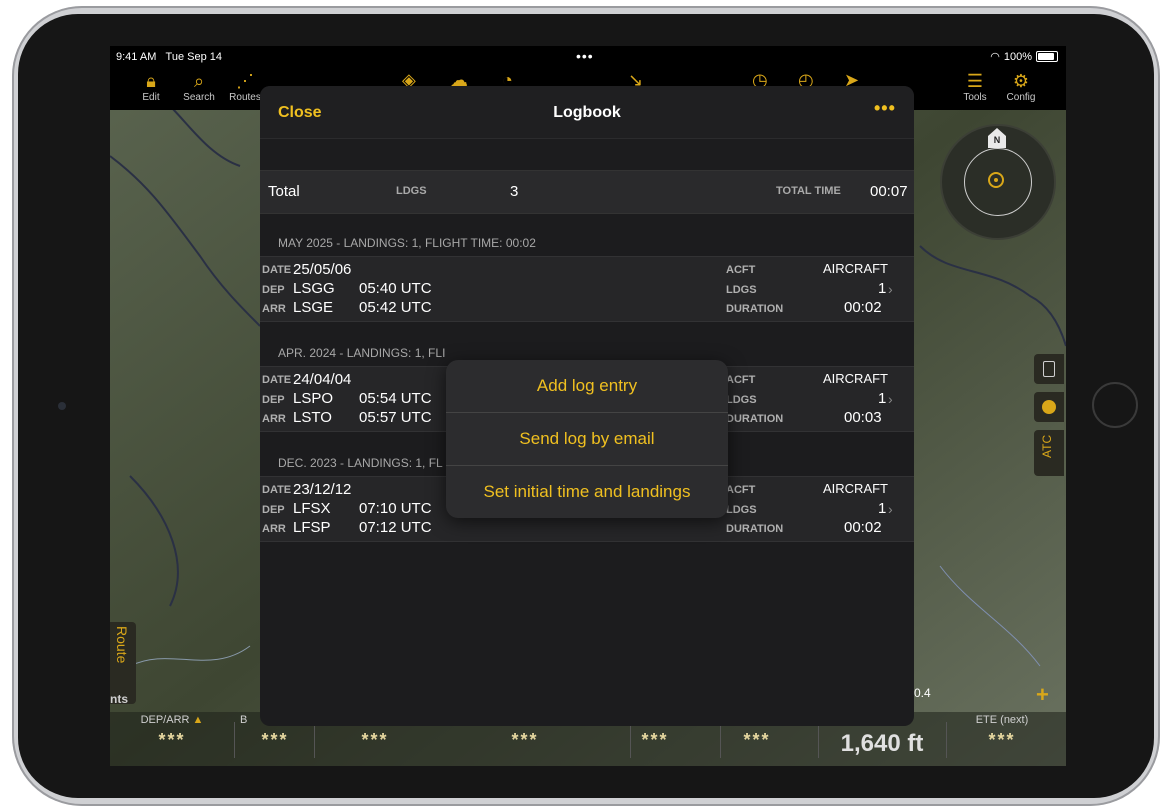 The height and width of the screenshot is (812, 1174). I want to click on entry-date: 23/12/12, so click(322, 489).